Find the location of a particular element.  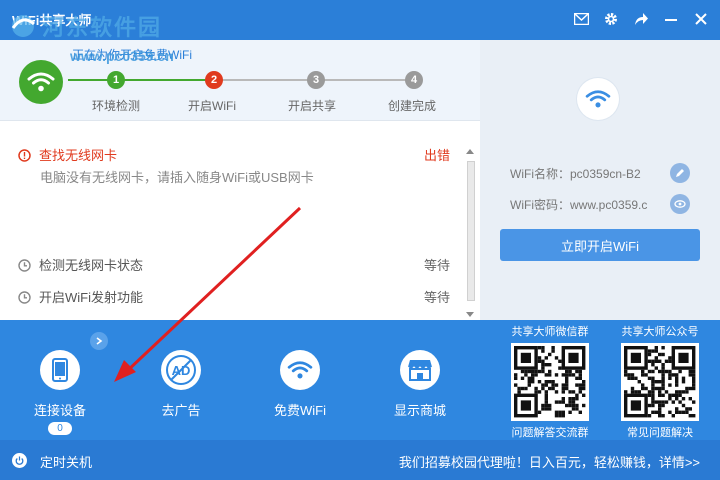

show-store-button: 显示商城 is located at coordinates (420, 384).